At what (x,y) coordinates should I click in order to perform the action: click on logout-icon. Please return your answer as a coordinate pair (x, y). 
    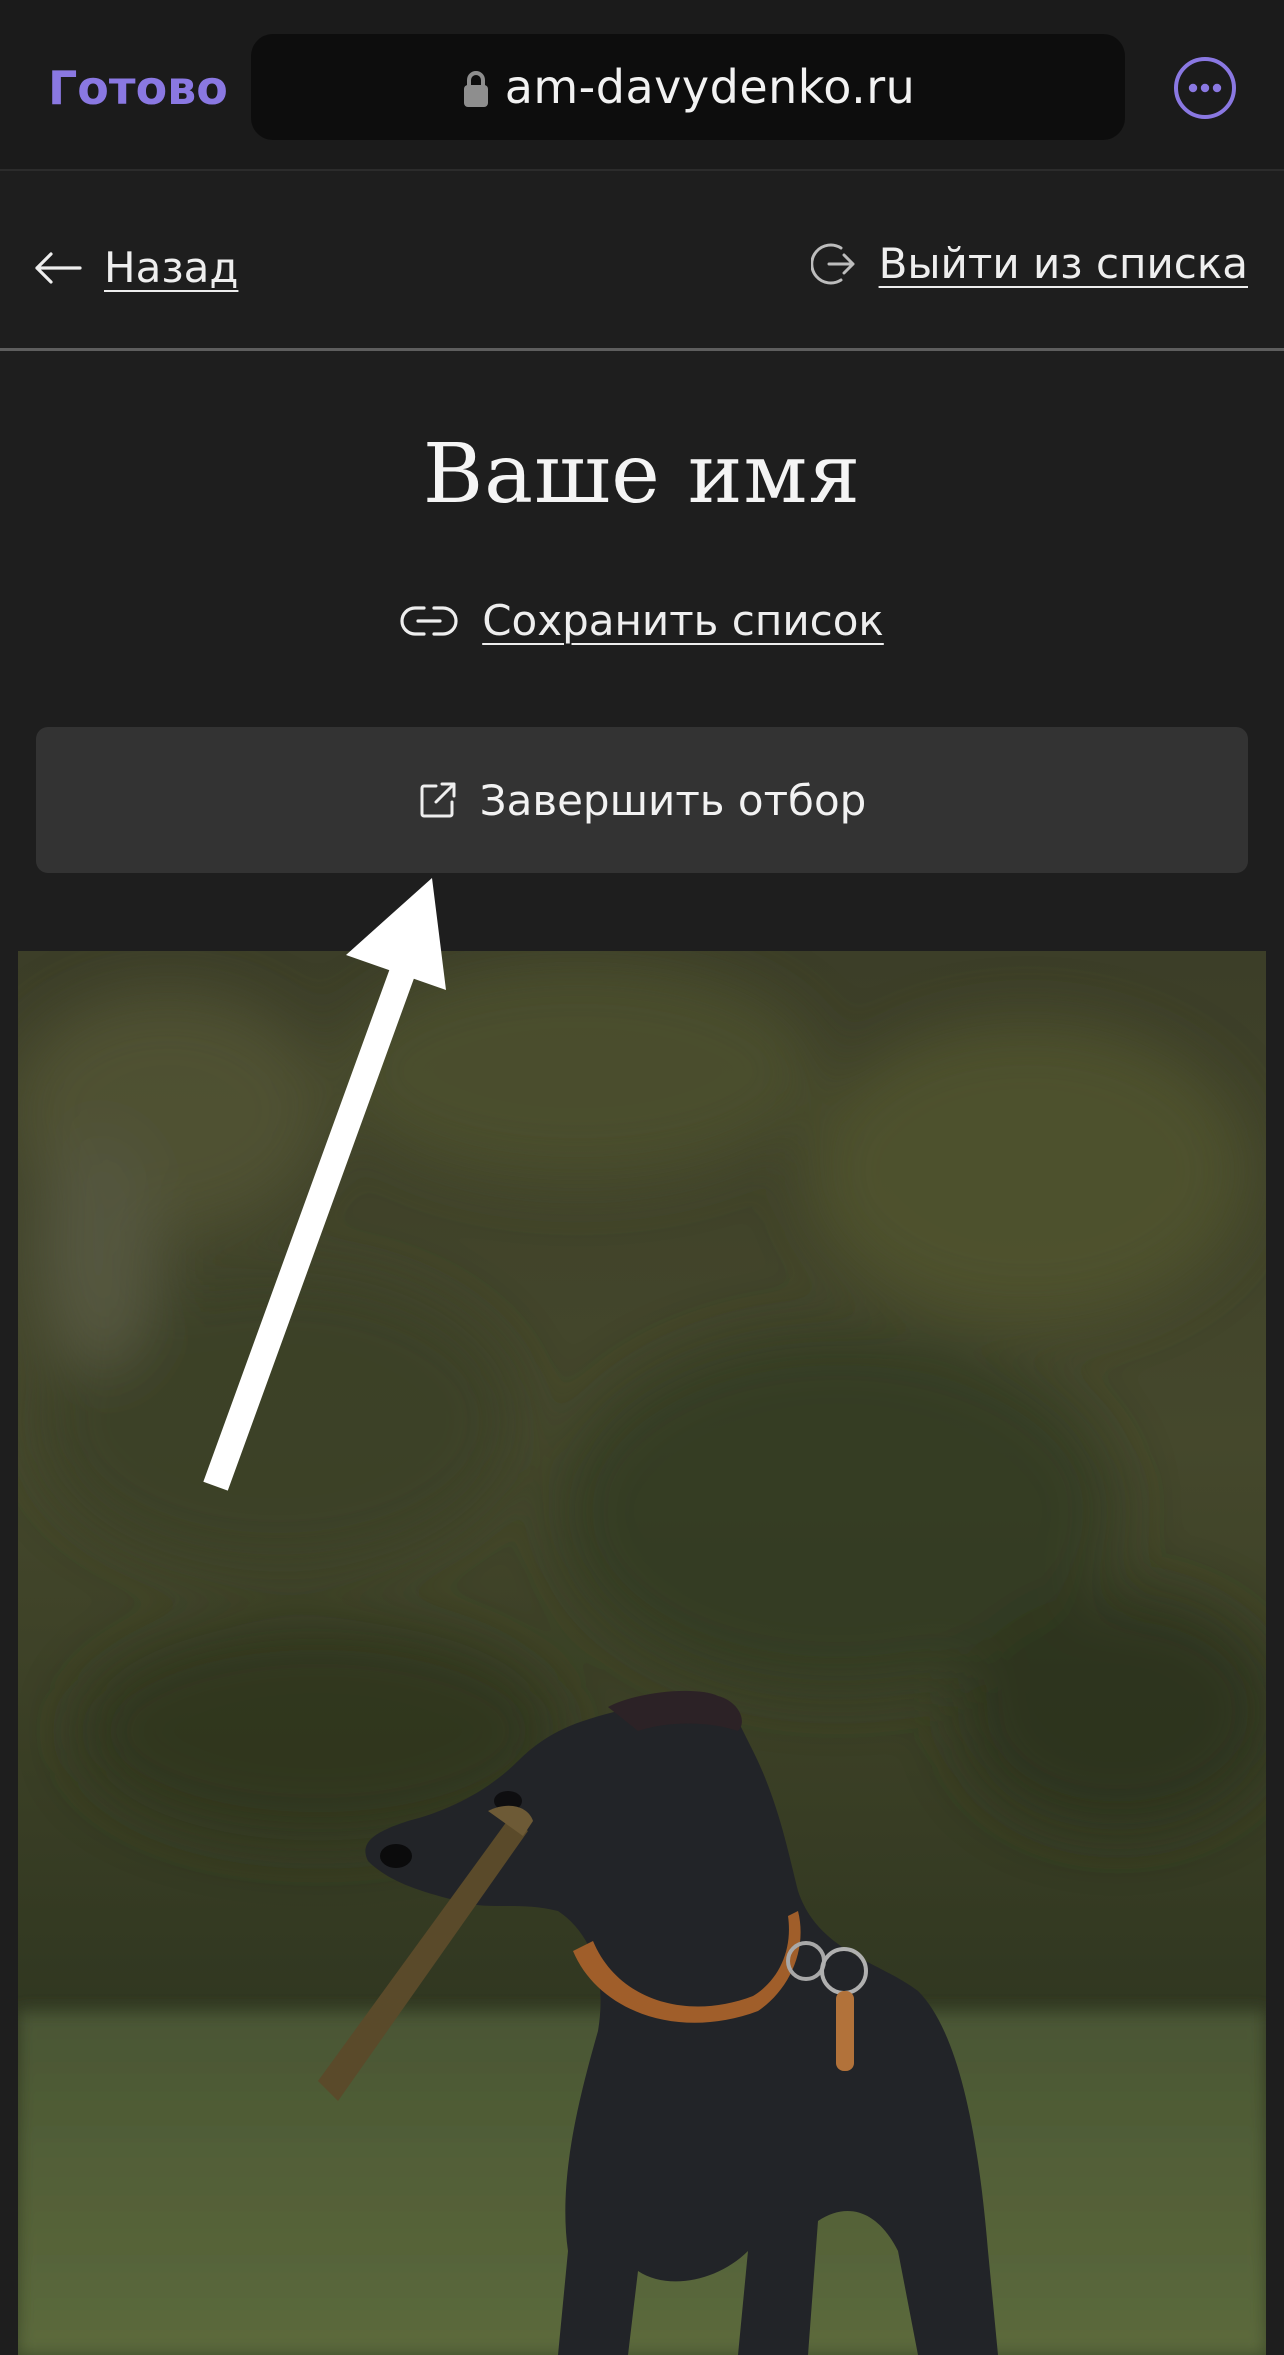
    Looking at the image, I should click on (832, 263).